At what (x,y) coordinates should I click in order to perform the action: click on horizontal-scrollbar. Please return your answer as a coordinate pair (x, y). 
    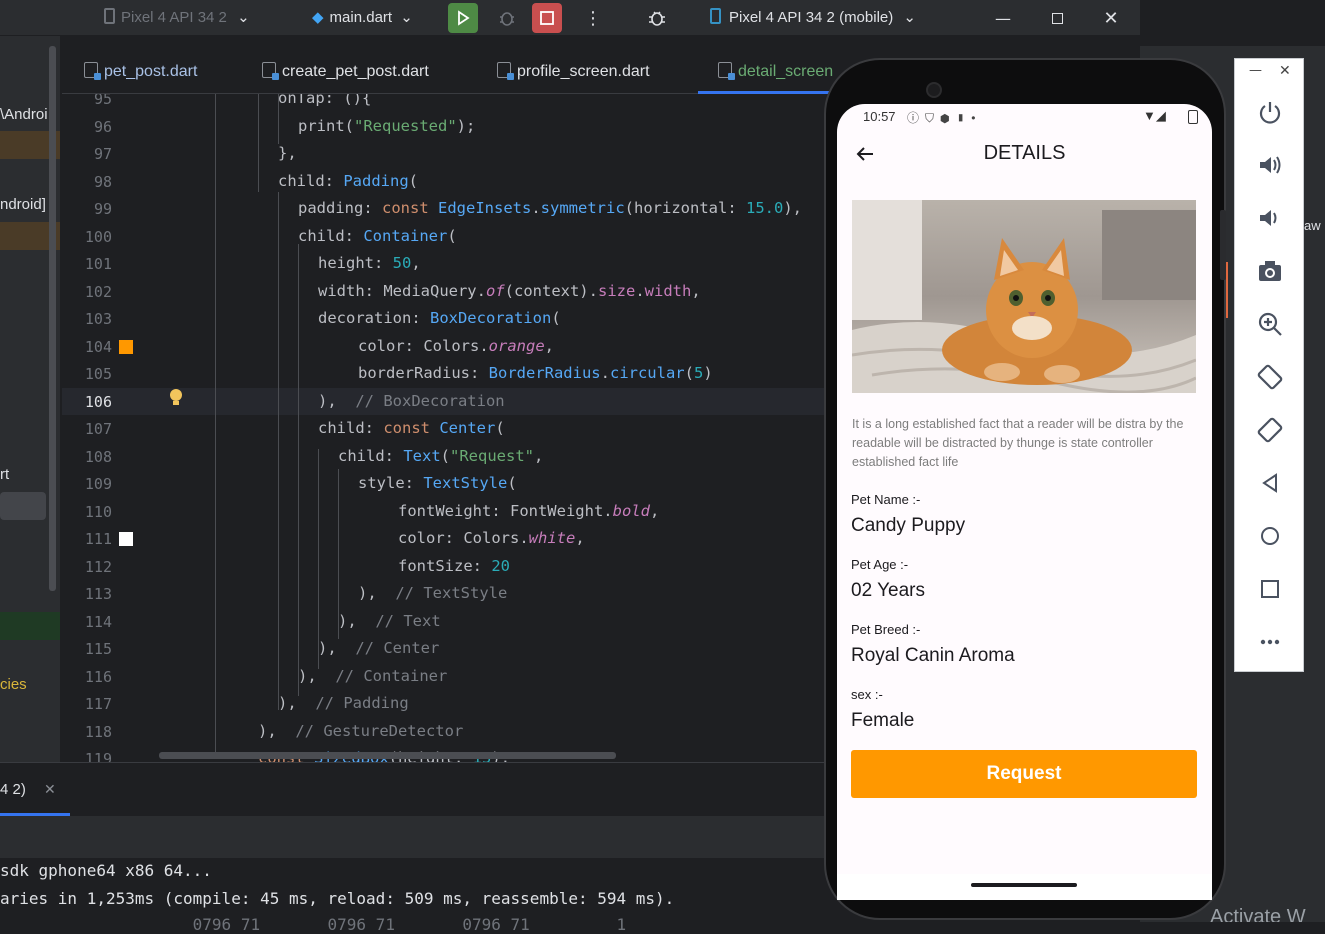
    Looking at the image, I should click on (387, 755).